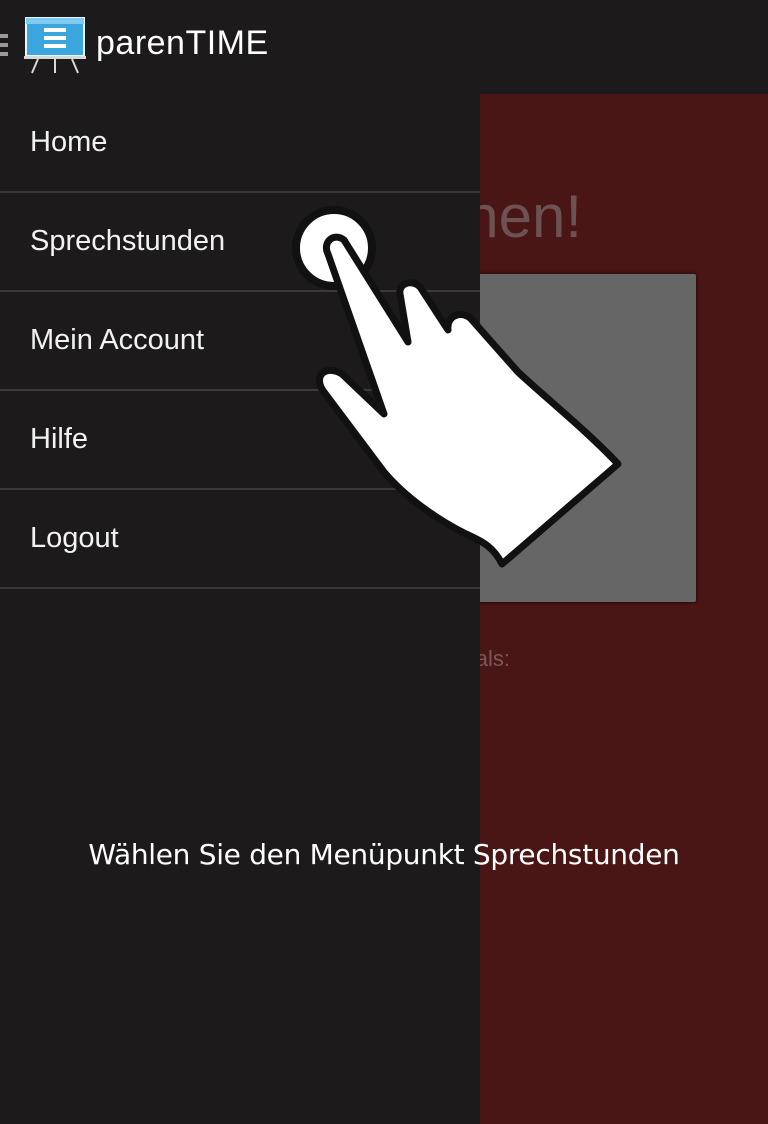  Describe the element at coordinates (117, 340) in the screenshot. I see `drawer-item-label: Mein Account` at that location.